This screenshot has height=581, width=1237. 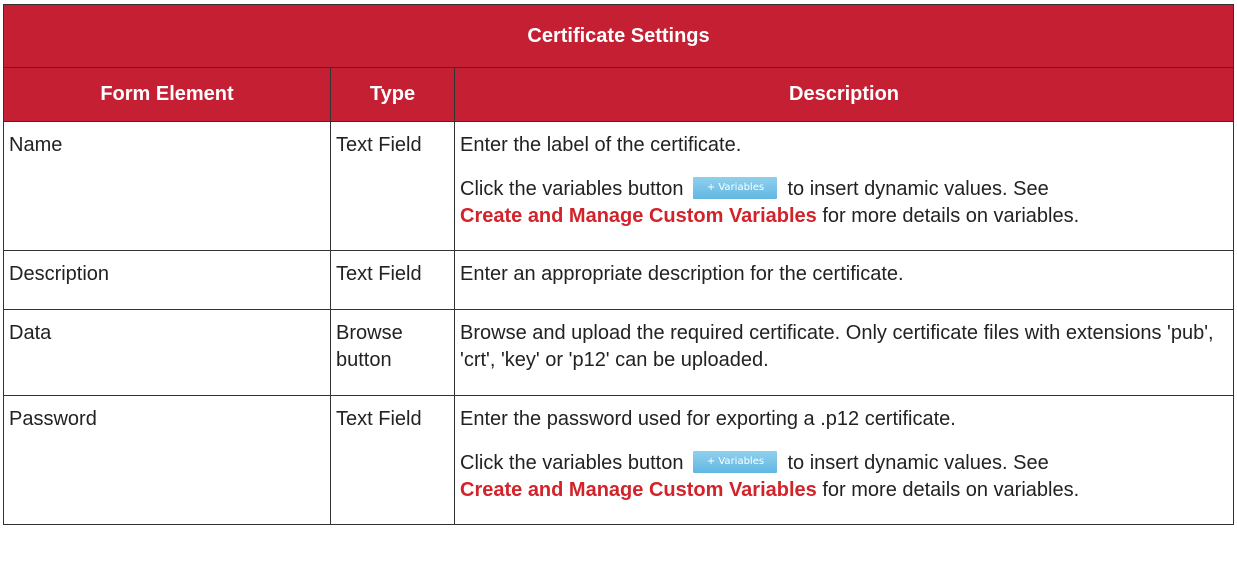 I want to click on description-text: Enter the label of the certificate., so click(x=601, y=145).